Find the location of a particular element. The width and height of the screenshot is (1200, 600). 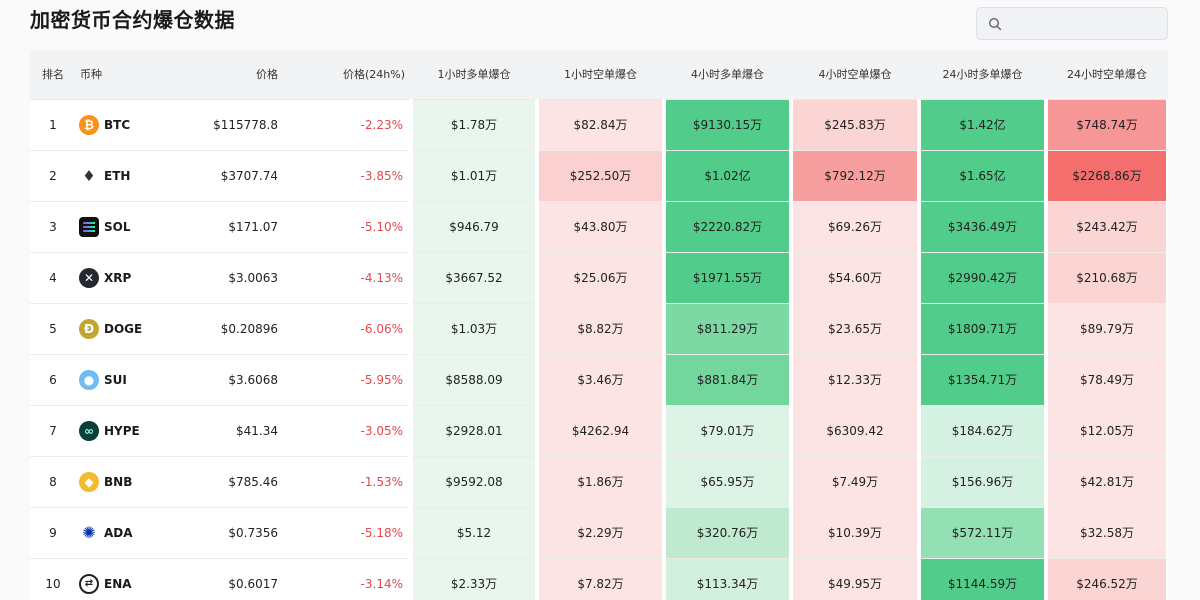

price-cell: $0.7356 is located at coordinates (253, 532).